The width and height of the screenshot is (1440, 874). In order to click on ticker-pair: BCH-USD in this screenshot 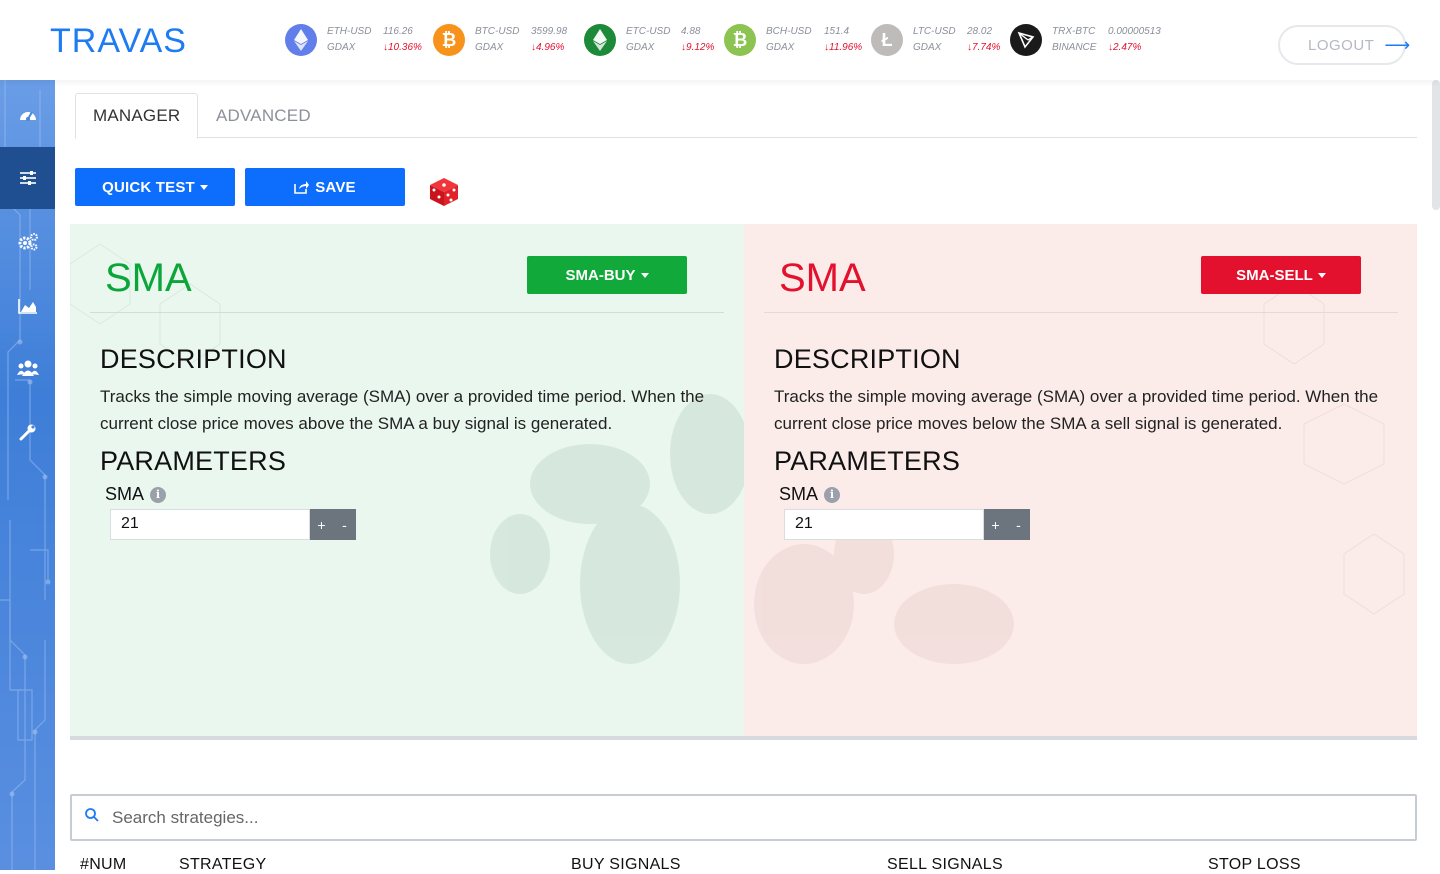, I will do `click(789, 31)`.